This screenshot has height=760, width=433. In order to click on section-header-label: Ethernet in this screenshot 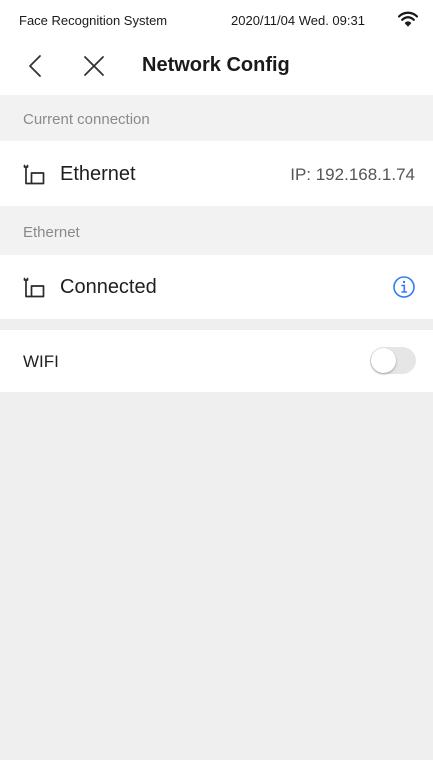, I will do `click(51, 232)`.